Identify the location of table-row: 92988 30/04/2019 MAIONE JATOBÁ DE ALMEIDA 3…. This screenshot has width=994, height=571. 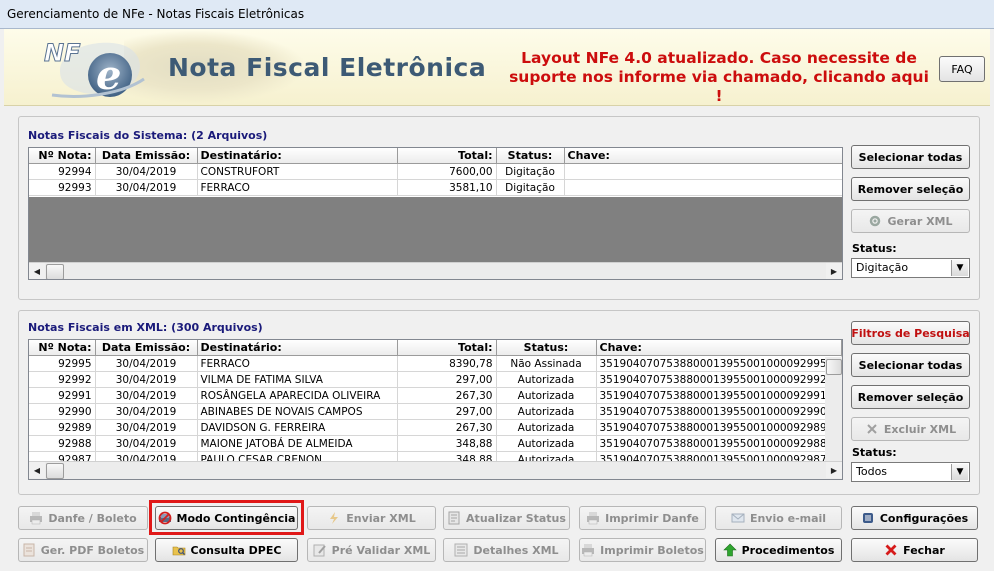
(435, 443).